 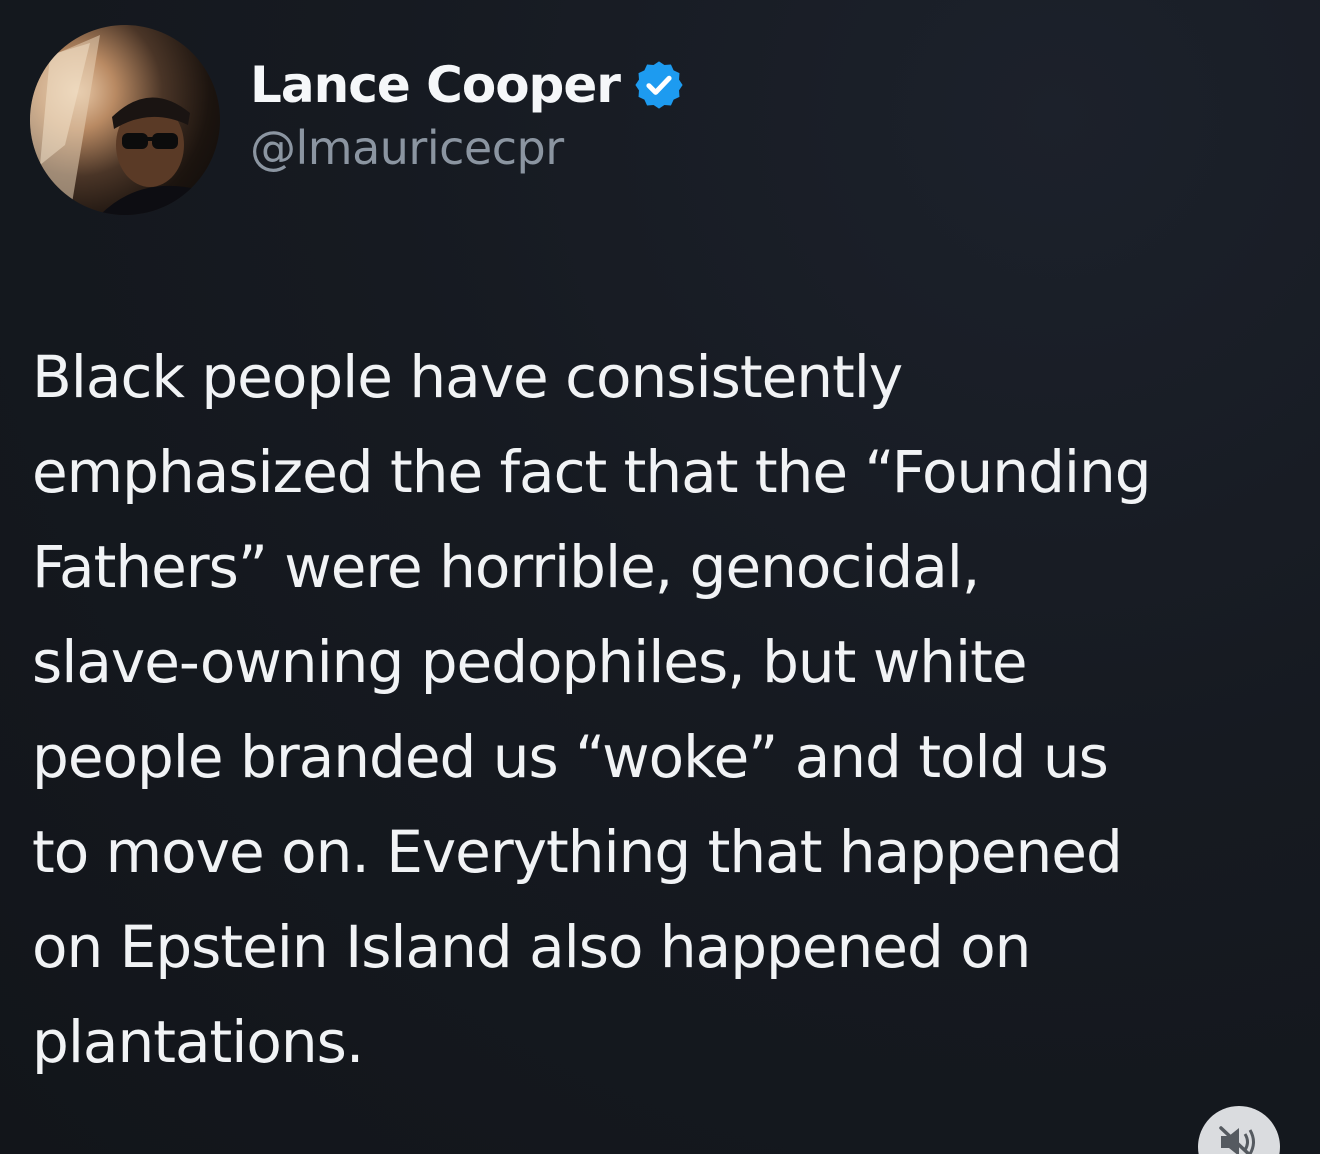 What do you see at coordinates (659, 85) in the screenshot?
I see `verified-badge-icon` at bounding box center [659, 85].